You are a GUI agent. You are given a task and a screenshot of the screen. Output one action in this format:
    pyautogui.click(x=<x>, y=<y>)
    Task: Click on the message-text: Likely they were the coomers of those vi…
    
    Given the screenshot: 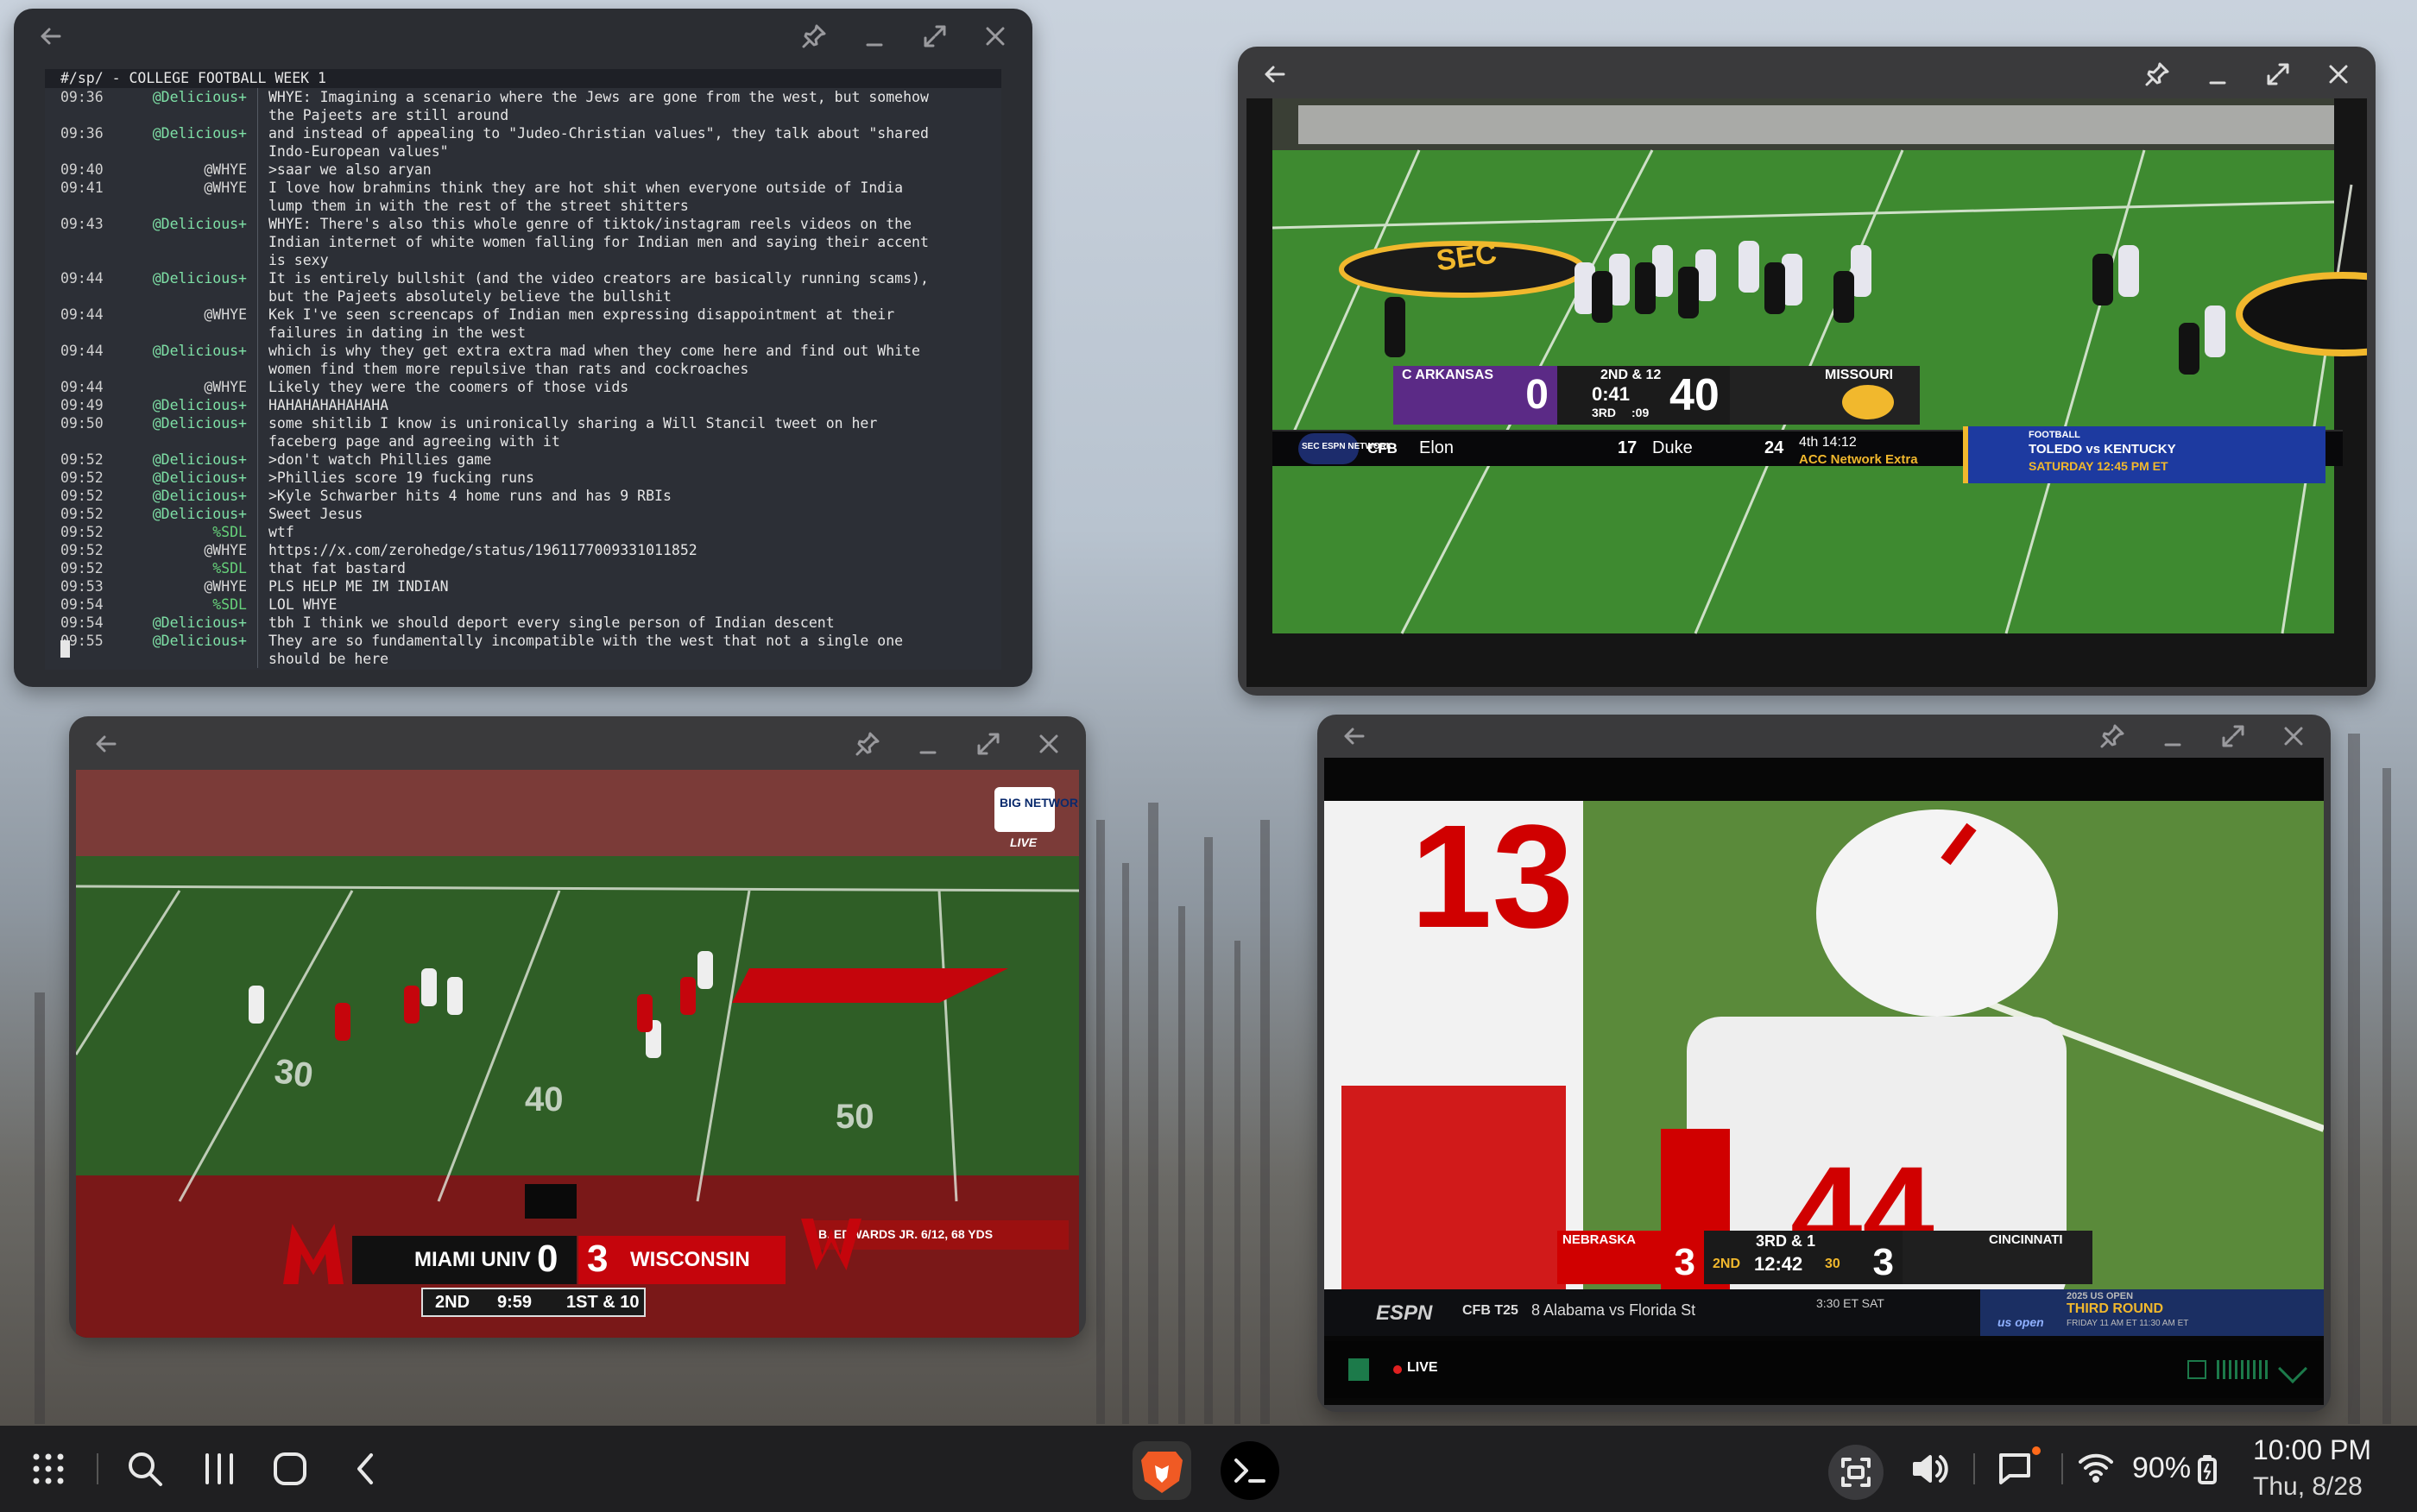 What is the action you would take?
    pyautogui.click(x=448, y=387)
    